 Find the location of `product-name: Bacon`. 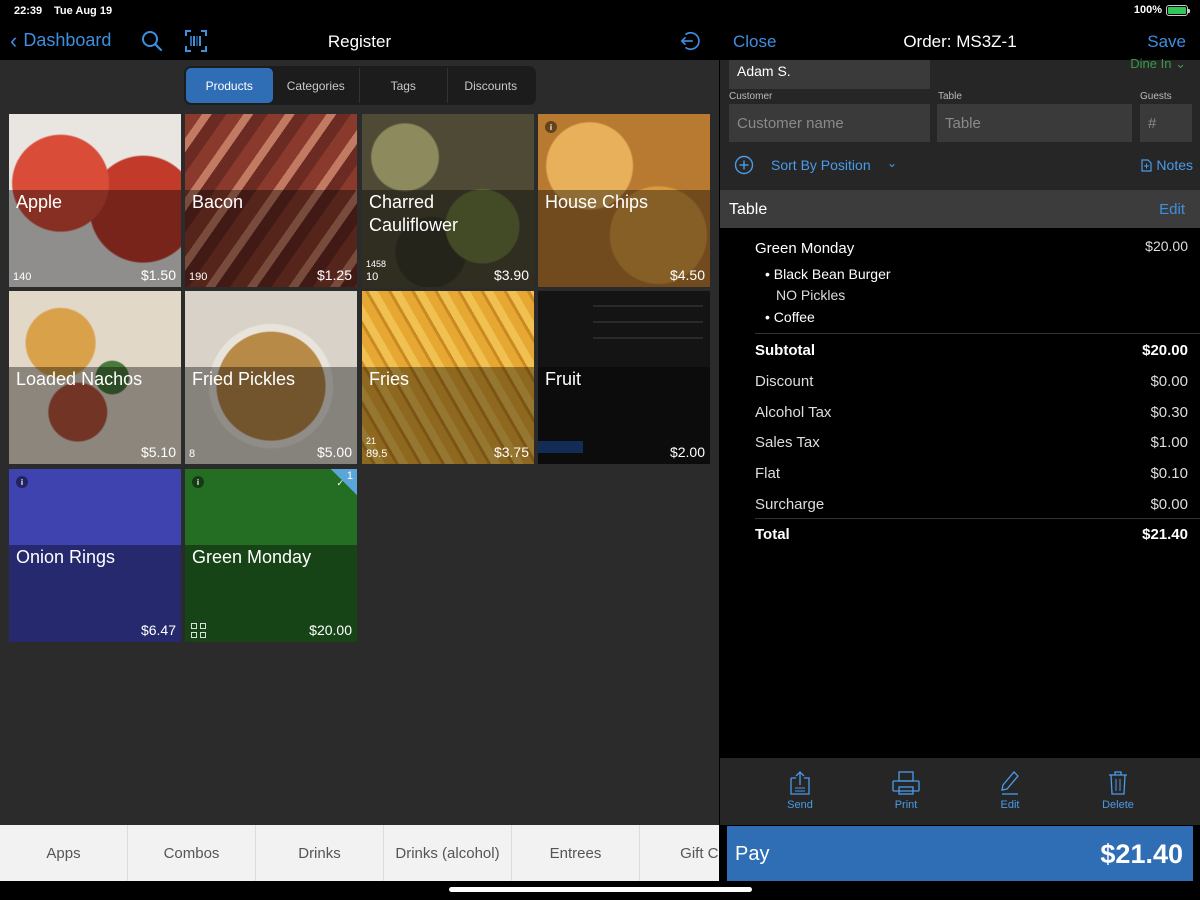

product-name: Bacon is located at coordinates (218, 202).